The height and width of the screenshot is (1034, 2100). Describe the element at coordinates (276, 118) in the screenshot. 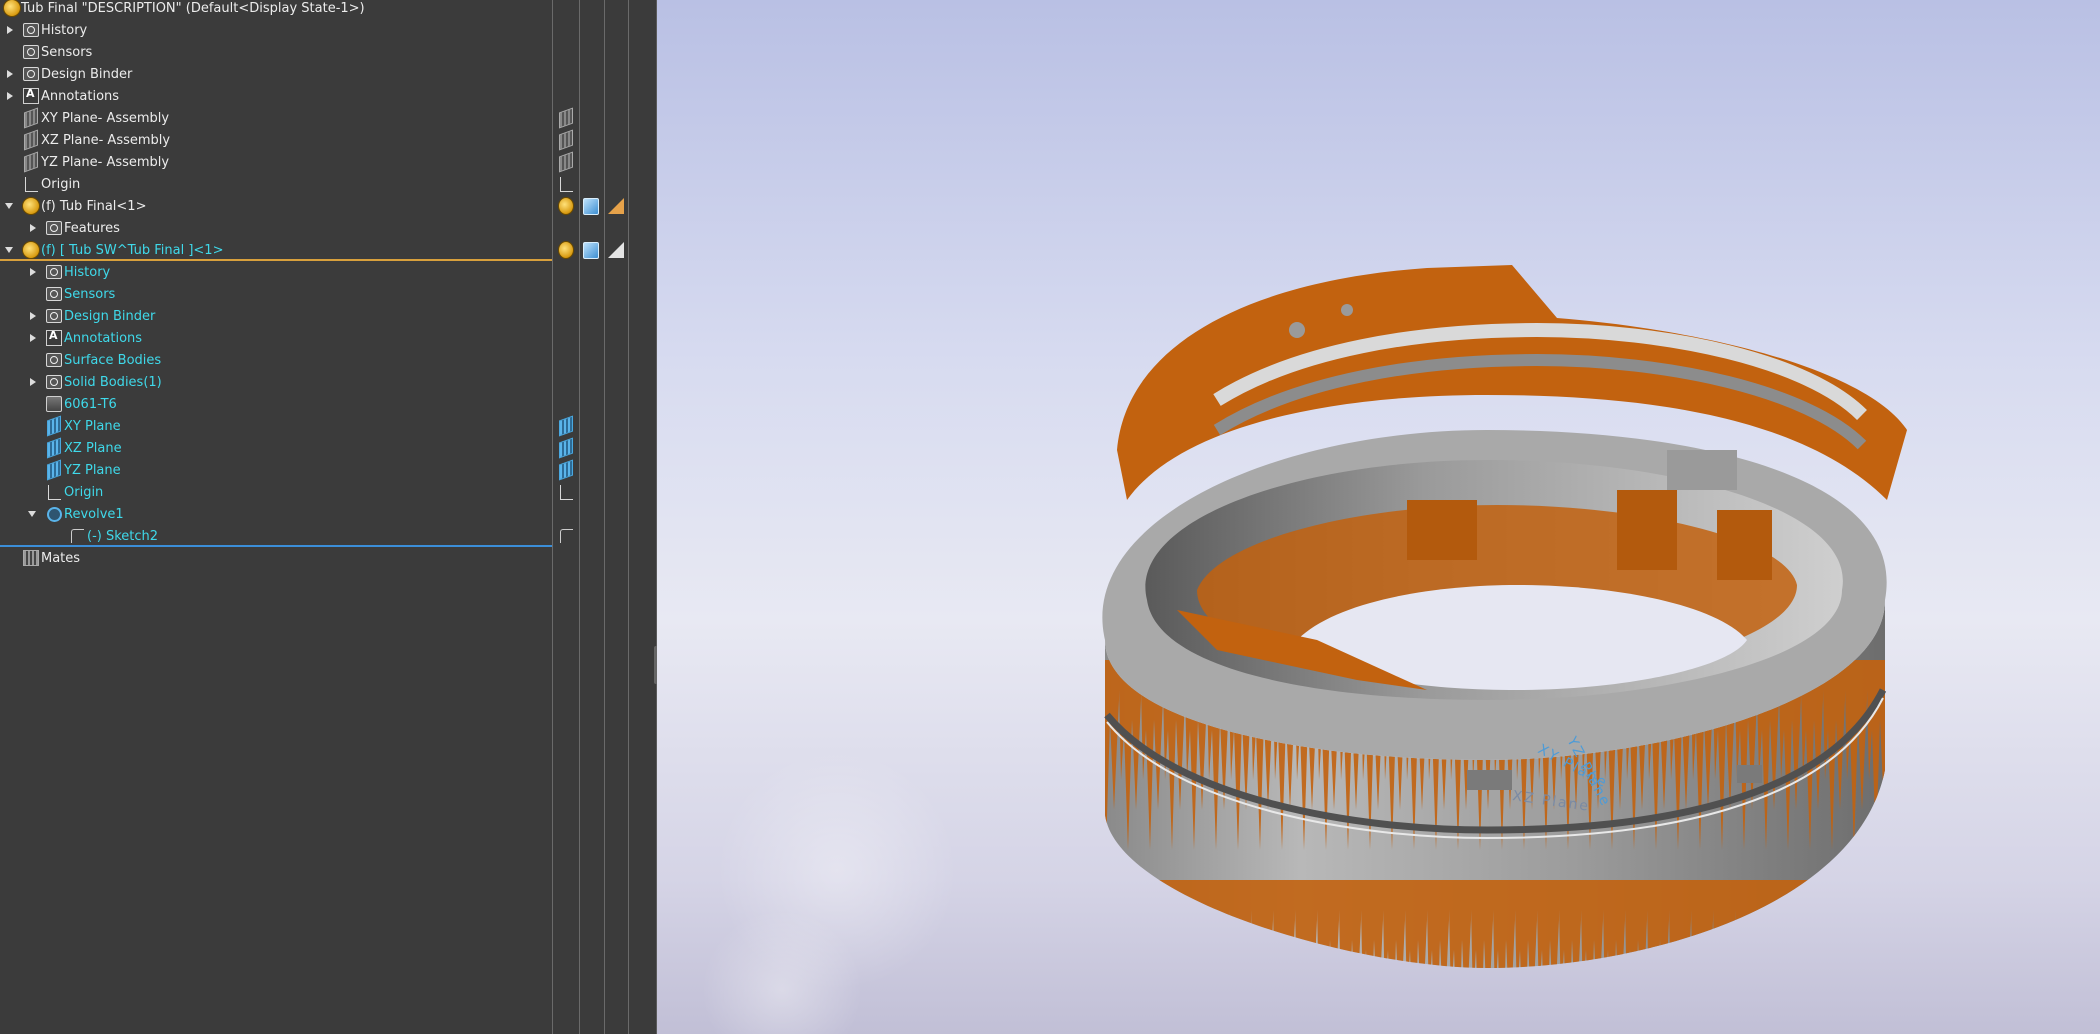

I see `tree-item-xy-plane-assembly: XY Plane- Assembly` at that location.